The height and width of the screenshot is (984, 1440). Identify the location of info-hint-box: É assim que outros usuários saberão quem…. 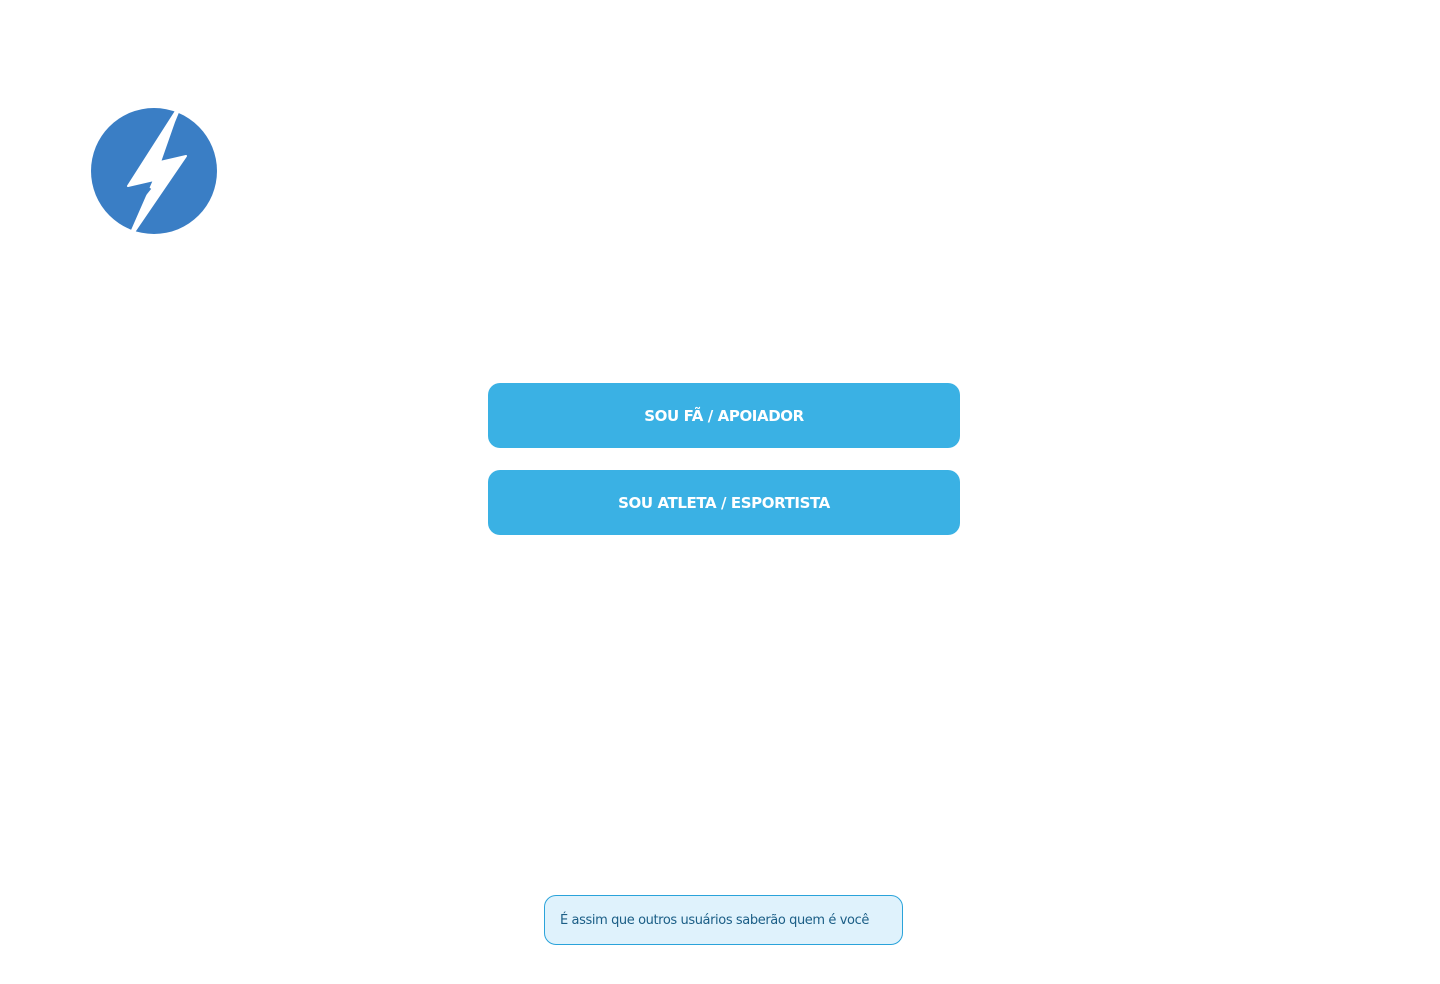
(723, 920).